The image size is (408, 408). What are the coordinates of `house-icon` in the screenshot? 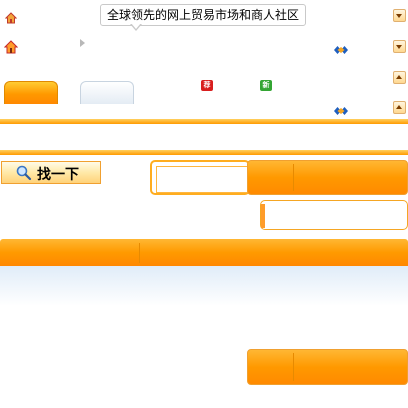 It's located at (11, 46).